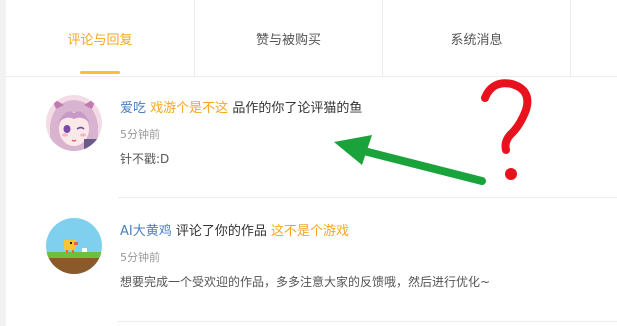 The image size is (617, 326). Describe the element at coordinates (367, 321) in the screenshot. I see `divider` at that location.